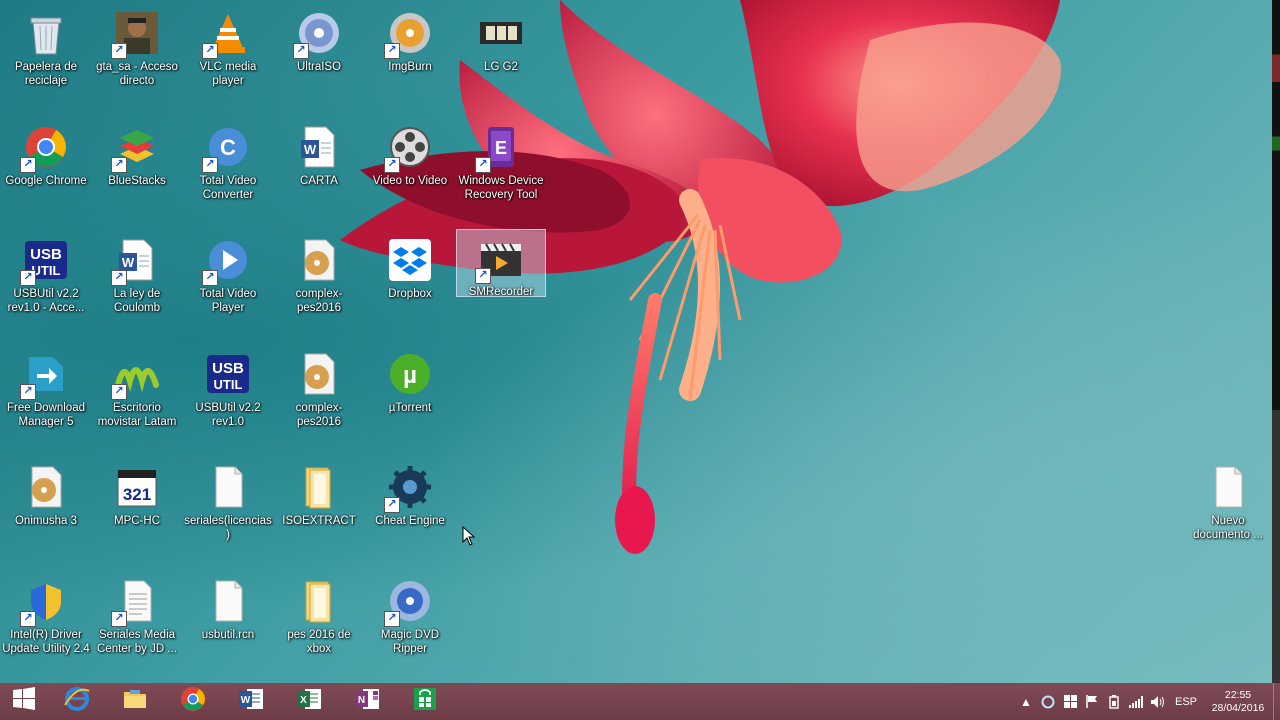 The height and width of the screenshot is (720, 1280). Describe the element at coordinates (228, 511) in the screenshot. I see `desktop-icon-seriales-licencias: seriales(licencias)` at that location.